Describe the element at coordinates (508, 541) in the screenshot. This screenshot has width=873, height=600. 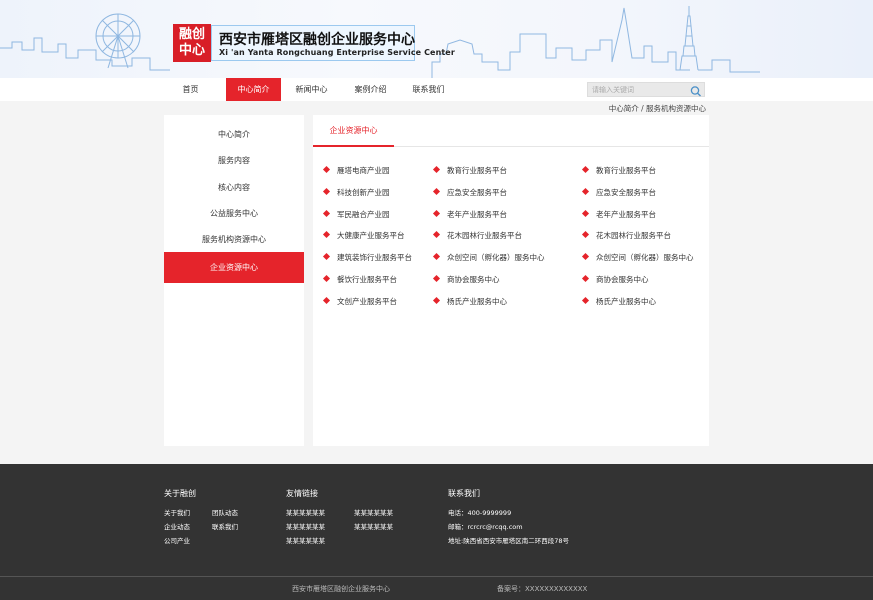
I see `footer-address: 地址:陕西省西安市雁塔区南二环西段78号` at that location.